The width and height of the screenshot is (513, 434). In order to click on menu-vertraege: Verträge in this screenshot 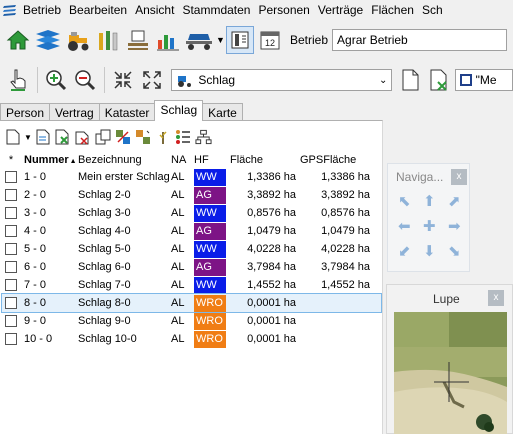, I will do `click(341, 10)`.